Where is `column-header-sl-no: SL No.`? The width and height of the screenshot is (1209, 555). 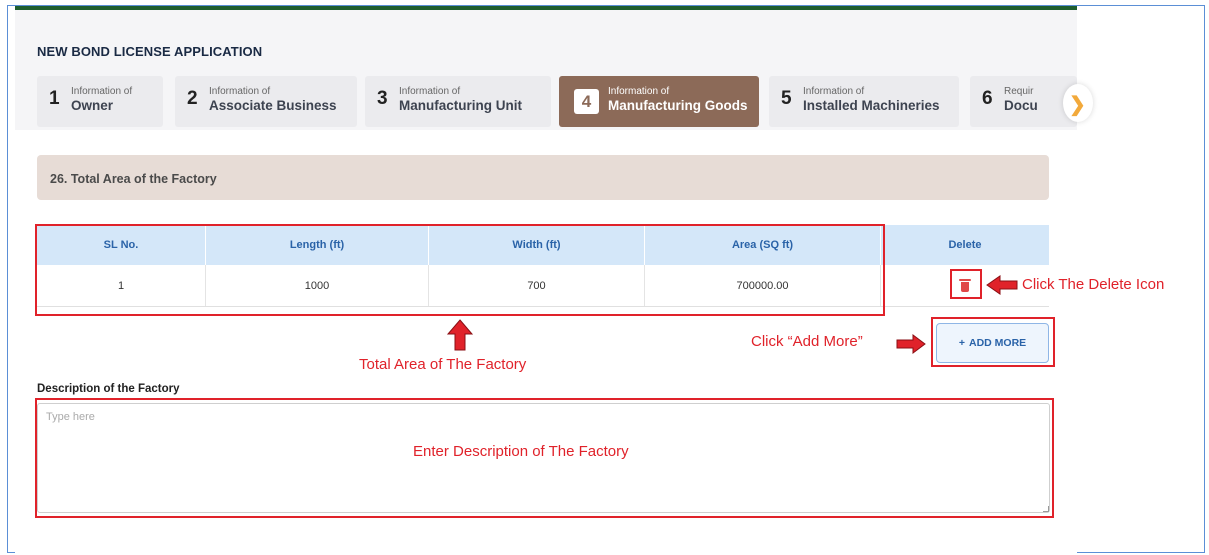 column-header-sl-no: SL No. is located at coordinates (121, 245).